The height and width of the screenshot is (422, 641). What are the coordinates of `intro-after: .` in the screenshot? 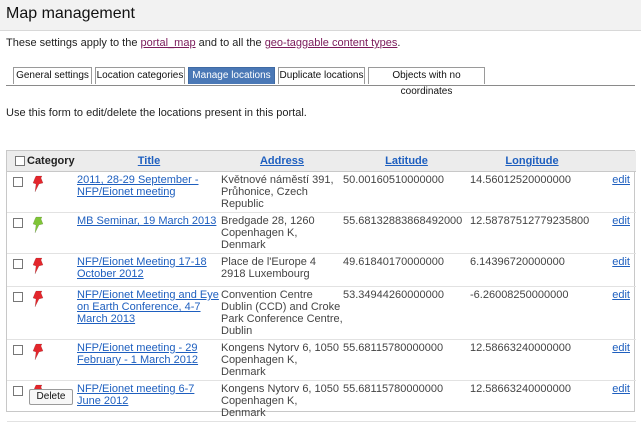 It's located at (399, 43).